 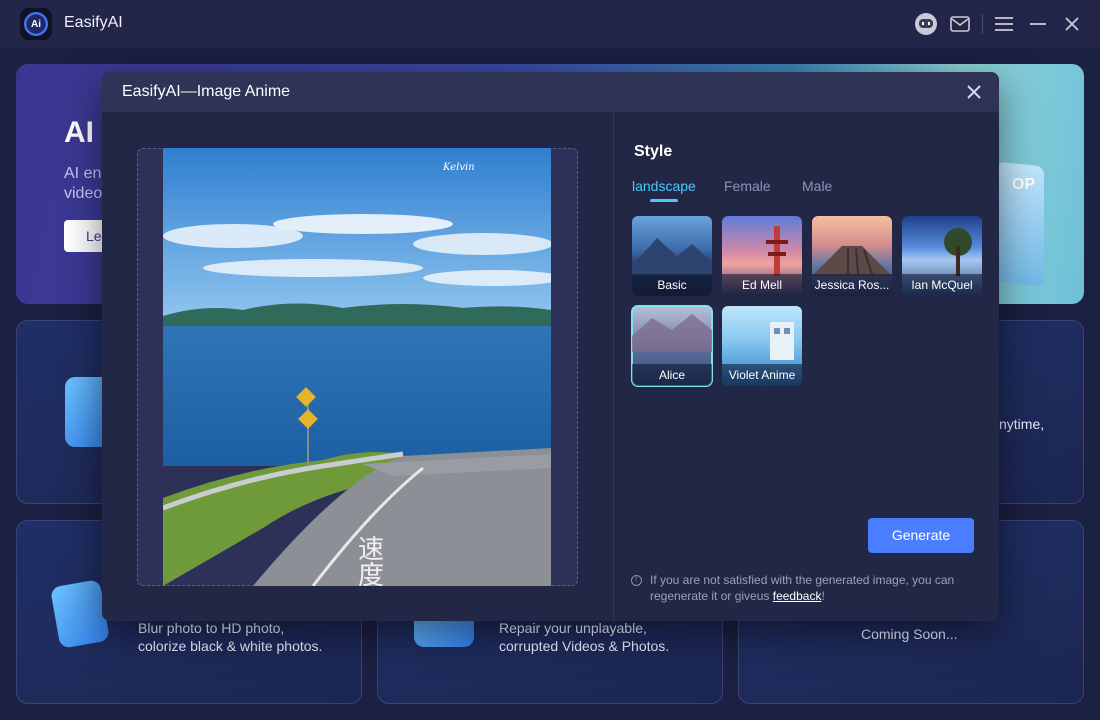 What do you see at coordinates (960, 24) in the screenshot?
I see `mail-icon` at bounding box center [960, 24].